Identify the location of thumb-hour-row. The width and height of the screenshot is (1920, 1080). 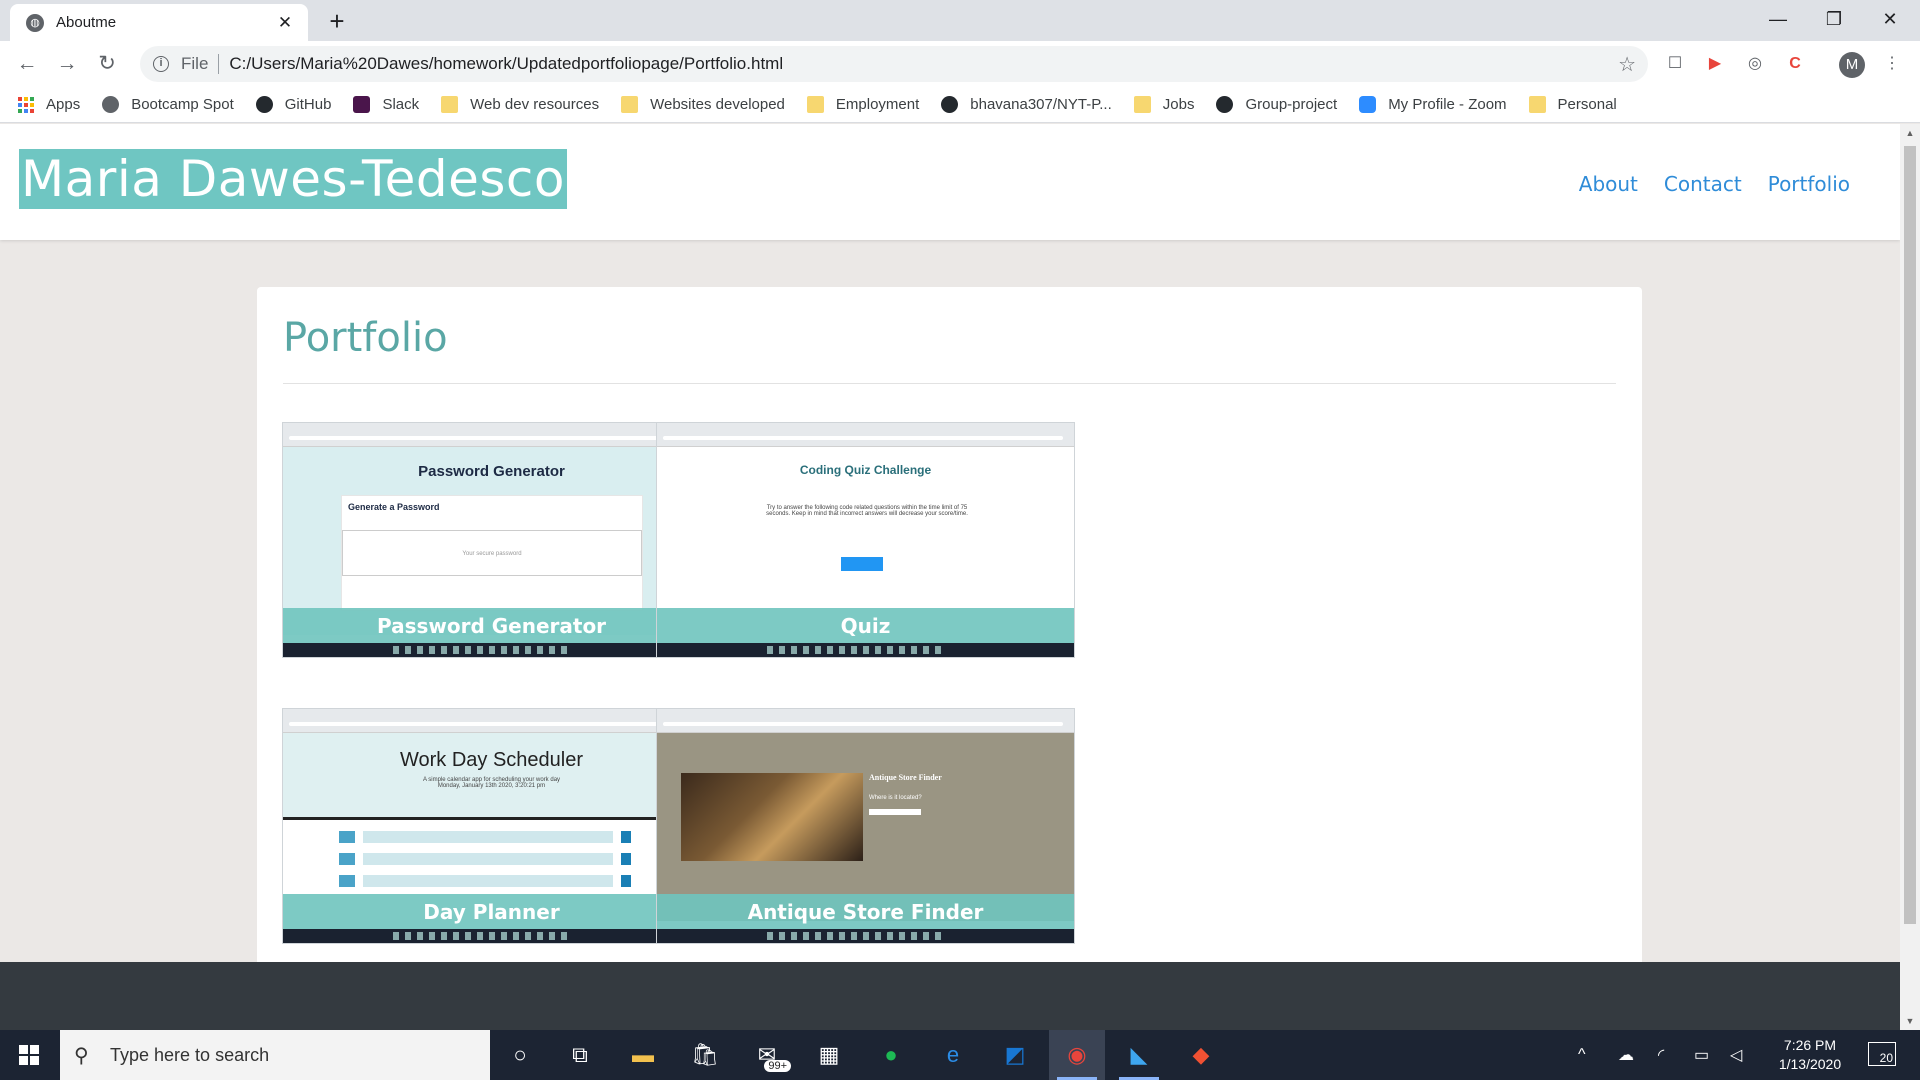
(485, 837).